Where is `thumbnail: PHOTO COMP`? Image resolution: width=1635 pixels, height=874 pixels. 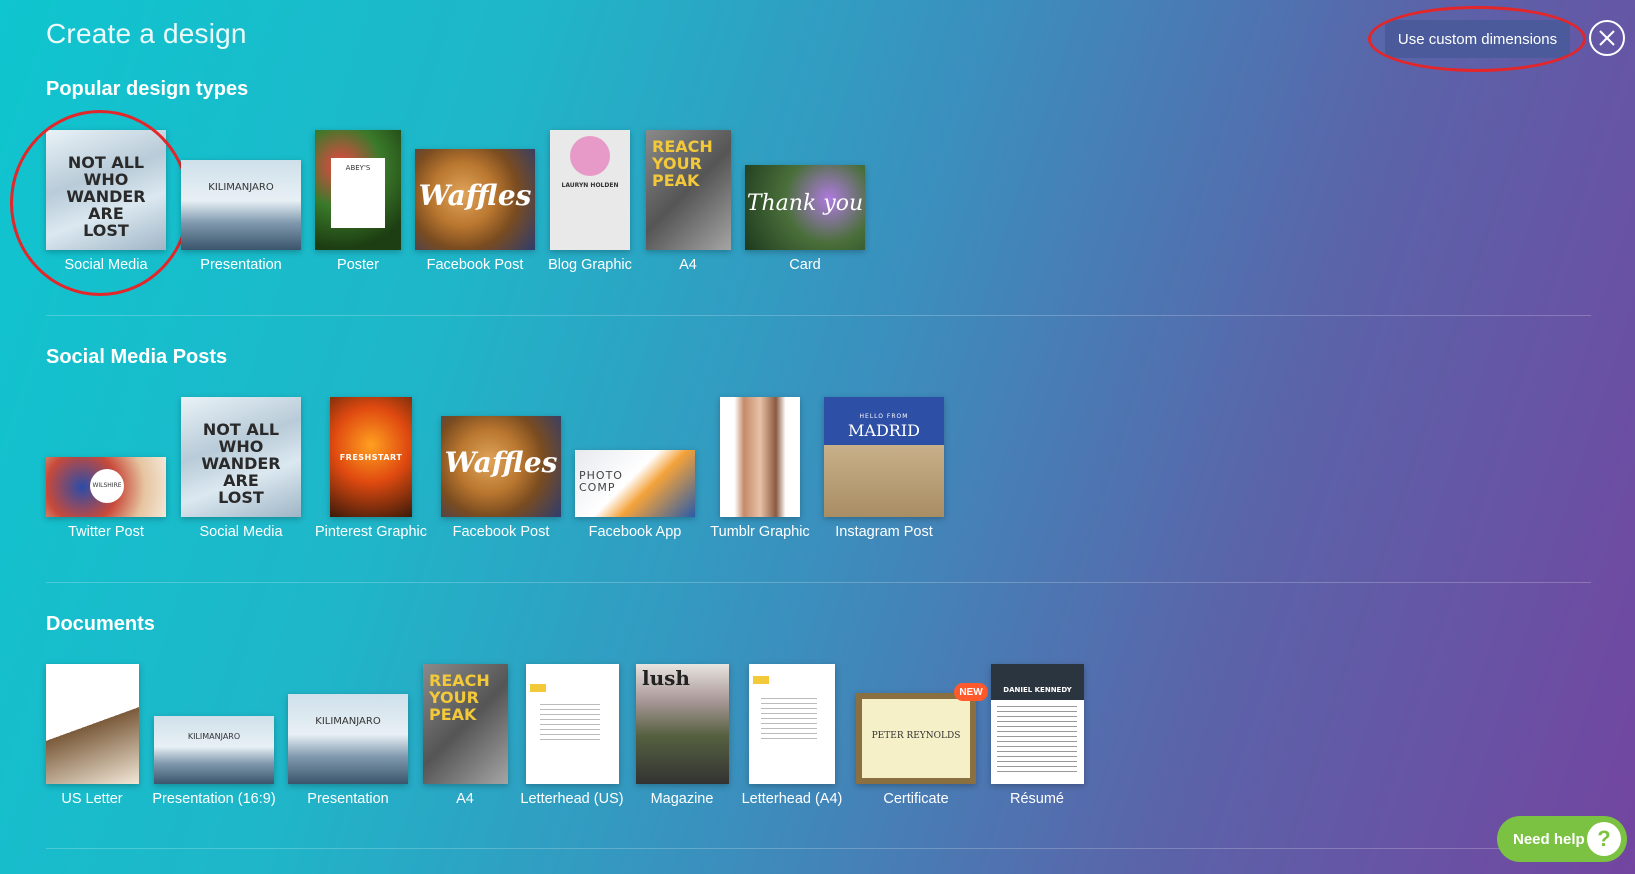 thumbnail: PHOTO COMP is located at coordinates (635, 483).